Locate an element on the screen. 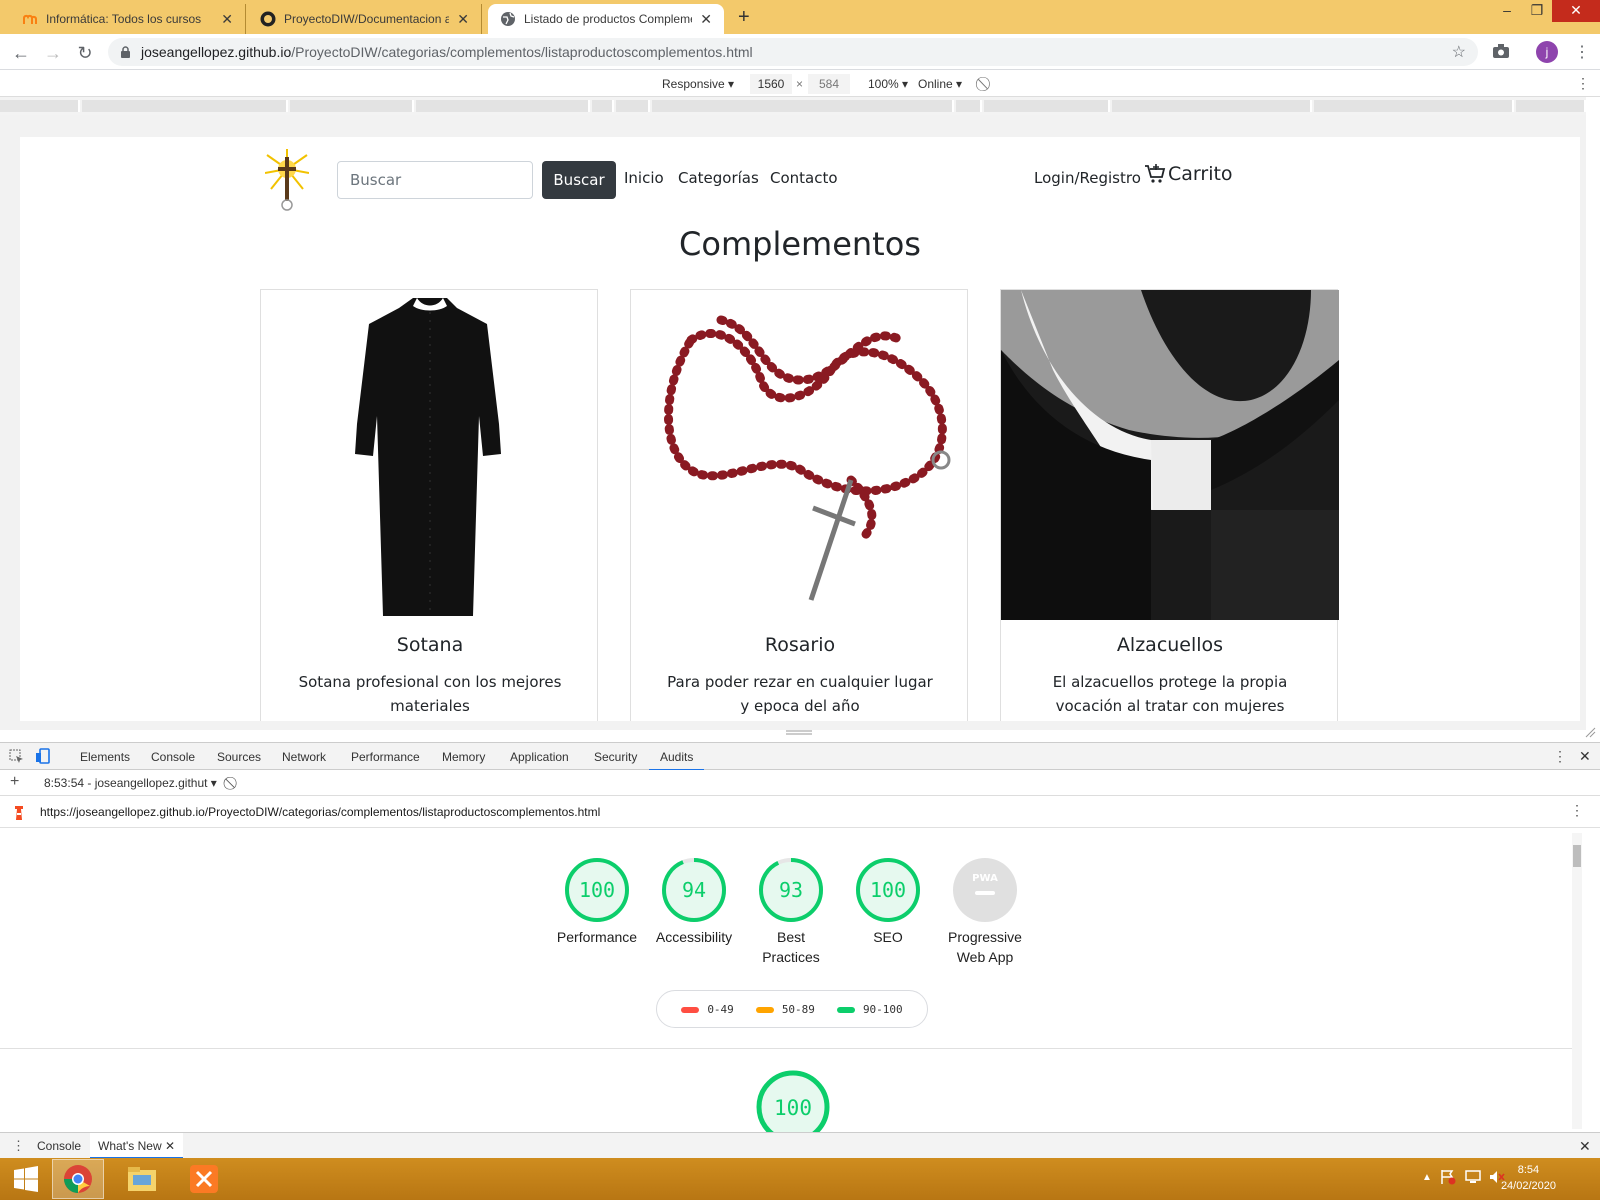 Image resolution: width=1600 pixels, height=1200 pixels. taskbar-clock: 8:54 24/02/2020 is located at coordinates (1528, 1178).